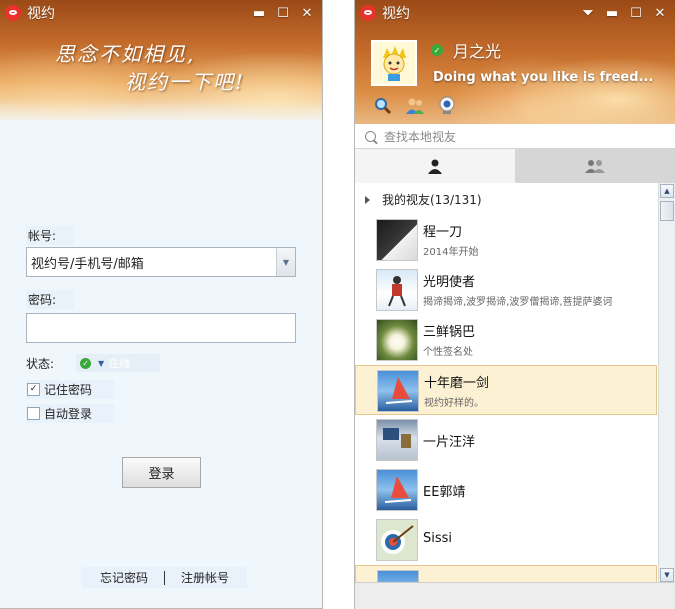  Describe the element at coordinates (449, 282) in the screenshot. I see `friend-name: 光明使者` at that location.